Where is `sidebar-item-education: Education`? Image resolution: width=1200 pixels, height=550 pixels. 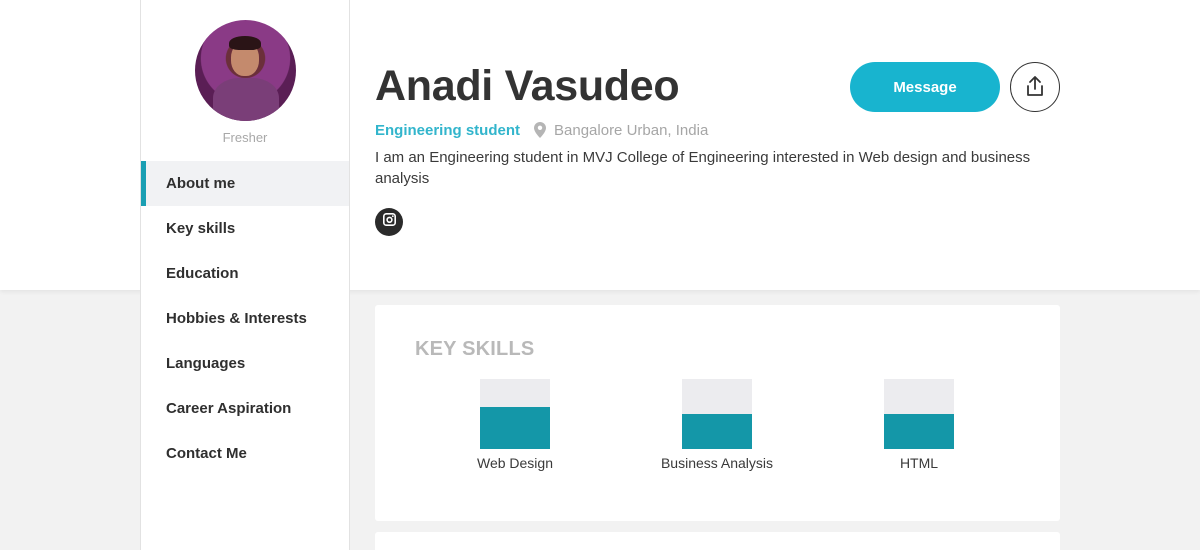
sidebar-item-education: Education is located at coordinates (245, 273).